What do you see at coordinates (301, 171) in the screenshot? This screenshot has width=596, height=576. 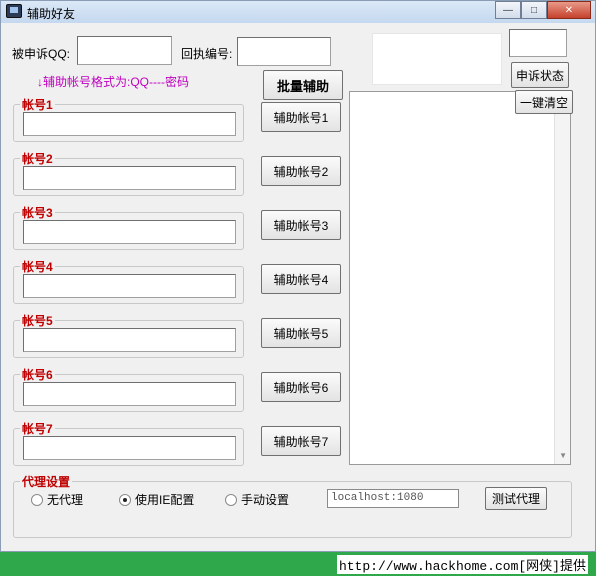 I see `assist-account-button-2: 辅助帐号2` at bounding box center [301, 171].